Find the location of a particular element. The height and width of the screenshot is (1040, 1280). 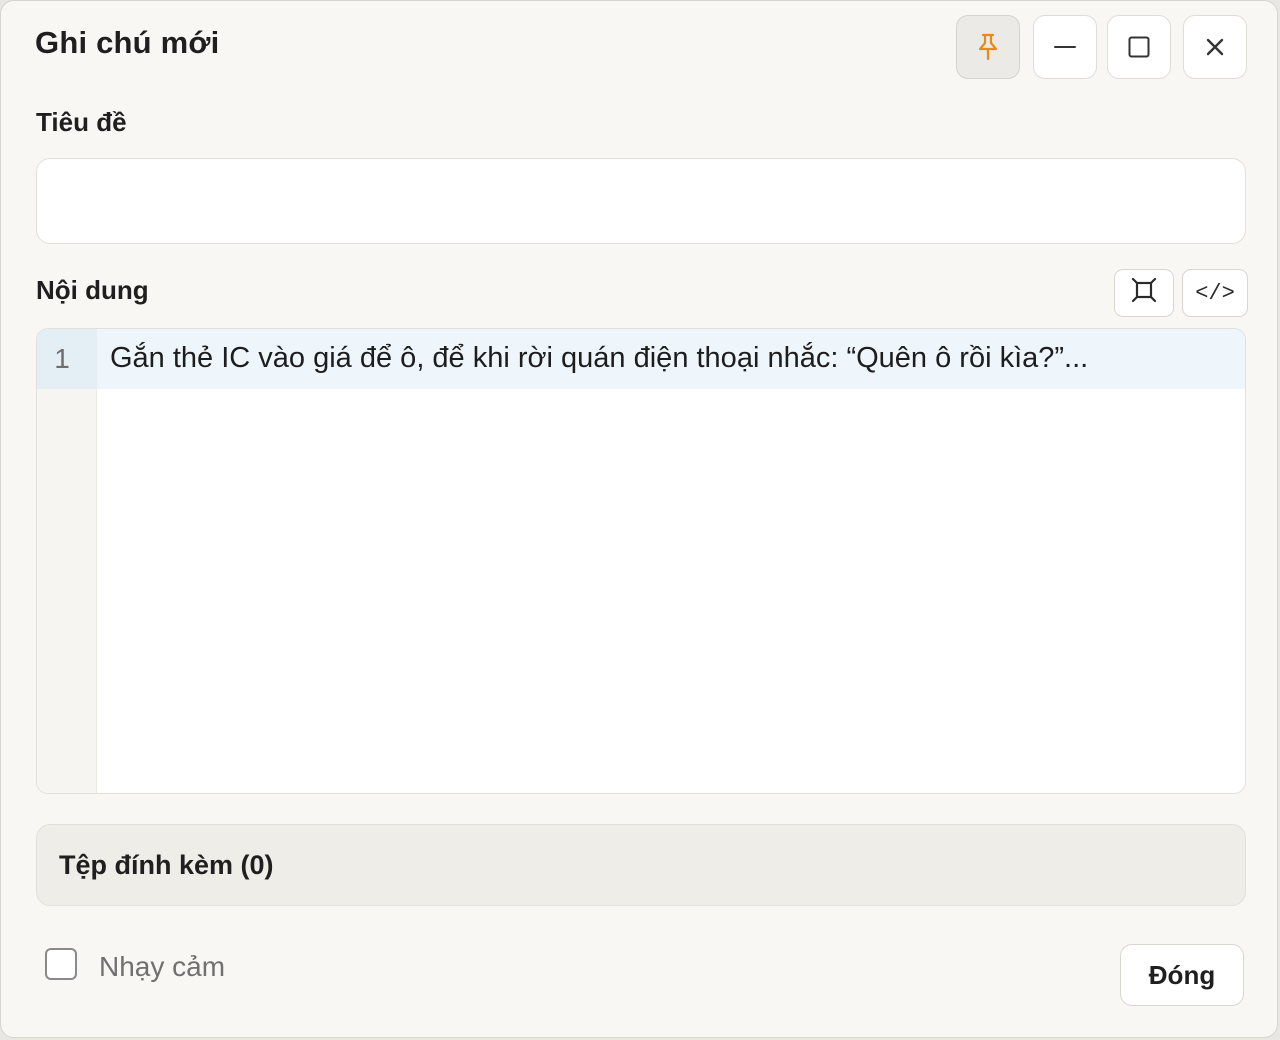

maximize-icon is located at coordinates (1139, 47).